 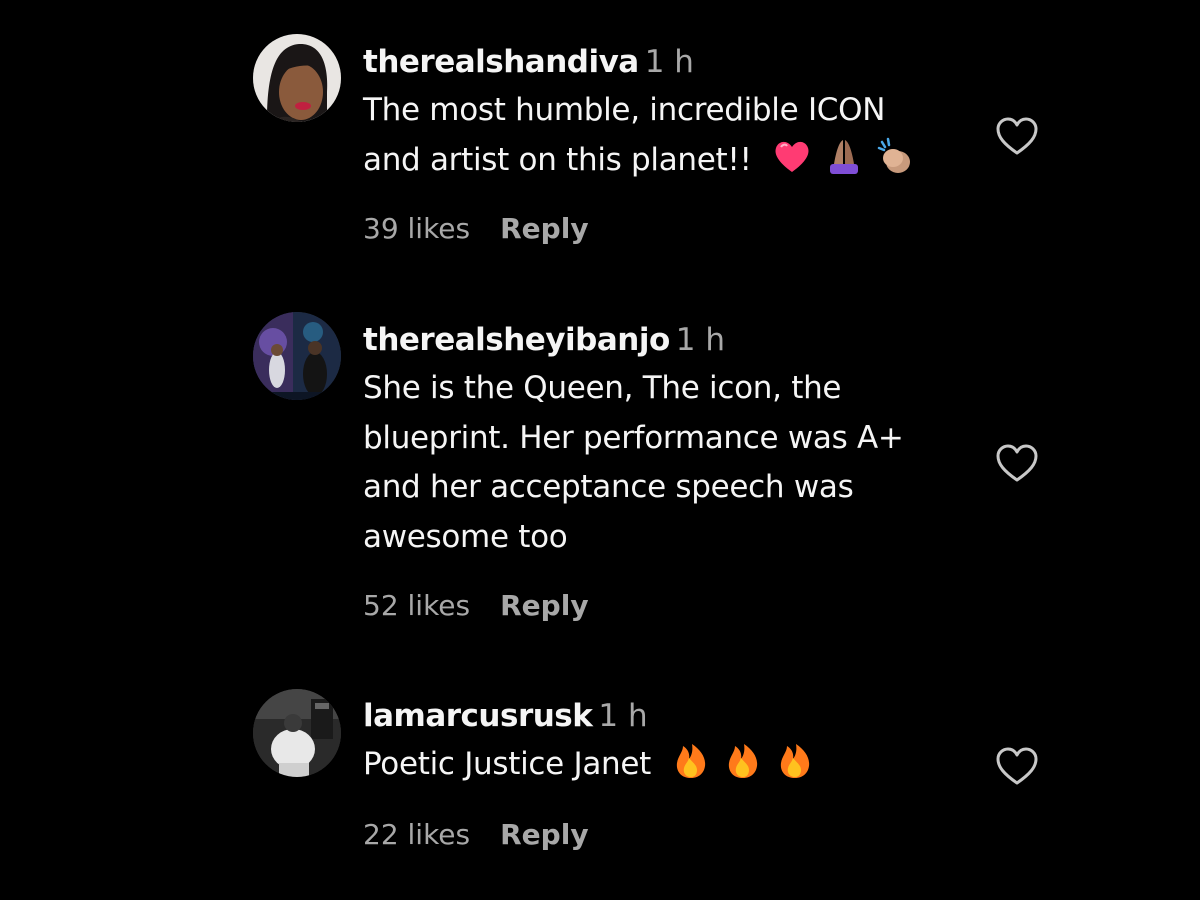 What do you see at coordinates (416, 228) in the screenshot?
I see `likes-count: 39 likes` at bounding box center [416, 228].